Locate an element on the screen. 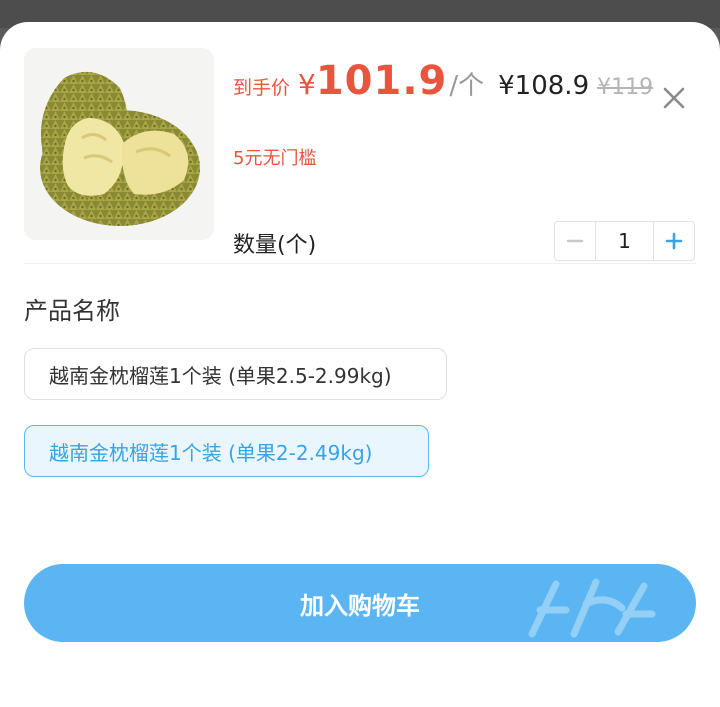  divider is located at coordinates (360, 263).